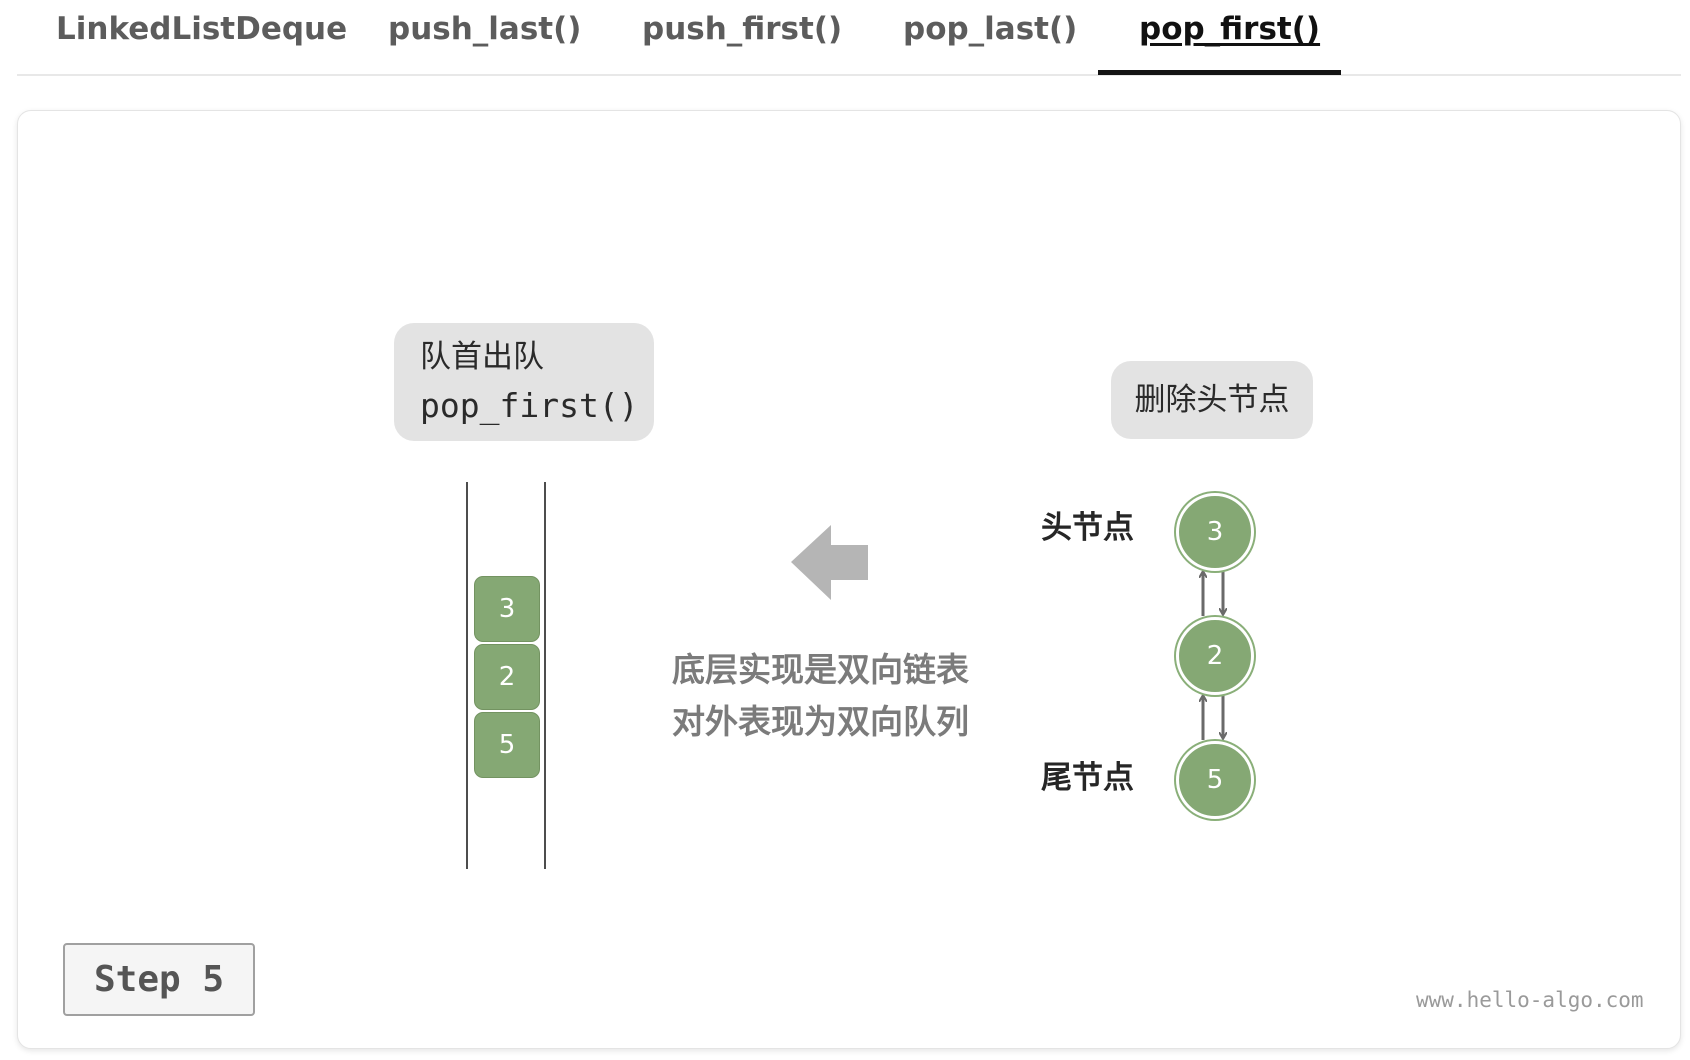 This screenshot has height=1060, width=1690. I want to click on delete-head-box: 删除头节点, so click(1212, 400).